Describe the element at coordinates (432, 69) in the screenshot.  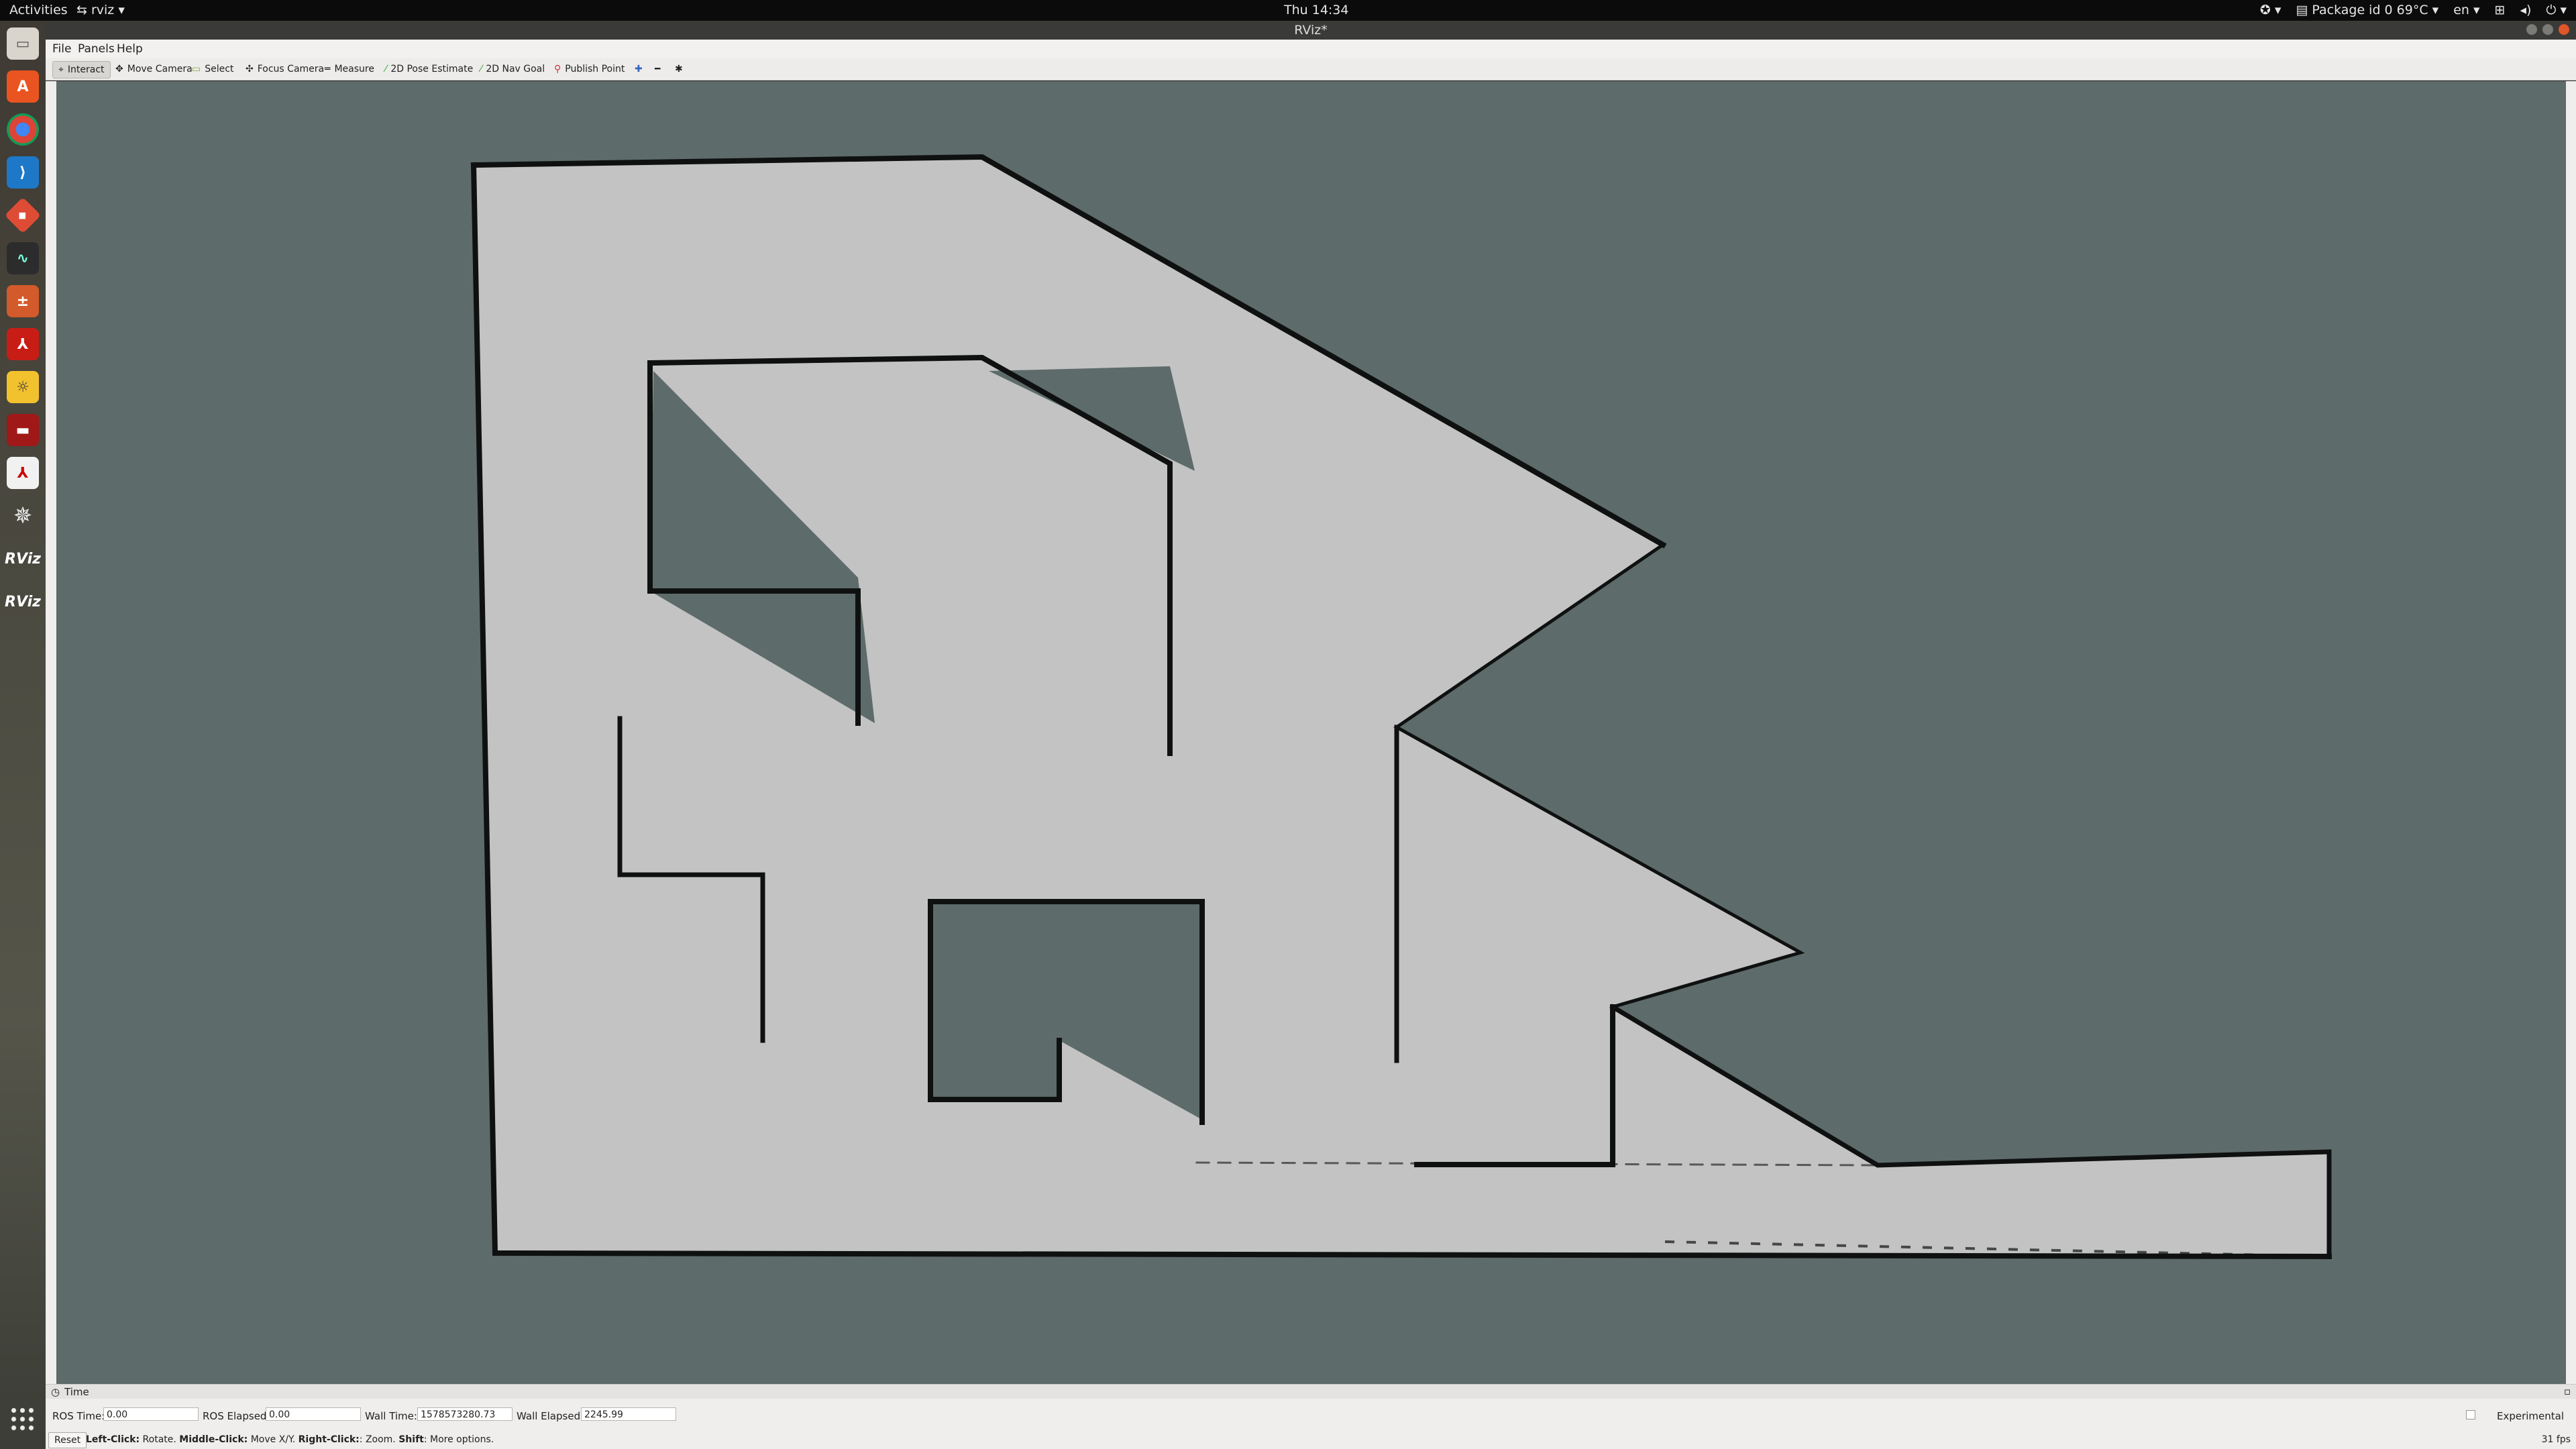
I see `pose-estimate-label: 2D Pose Estimate` at that location.